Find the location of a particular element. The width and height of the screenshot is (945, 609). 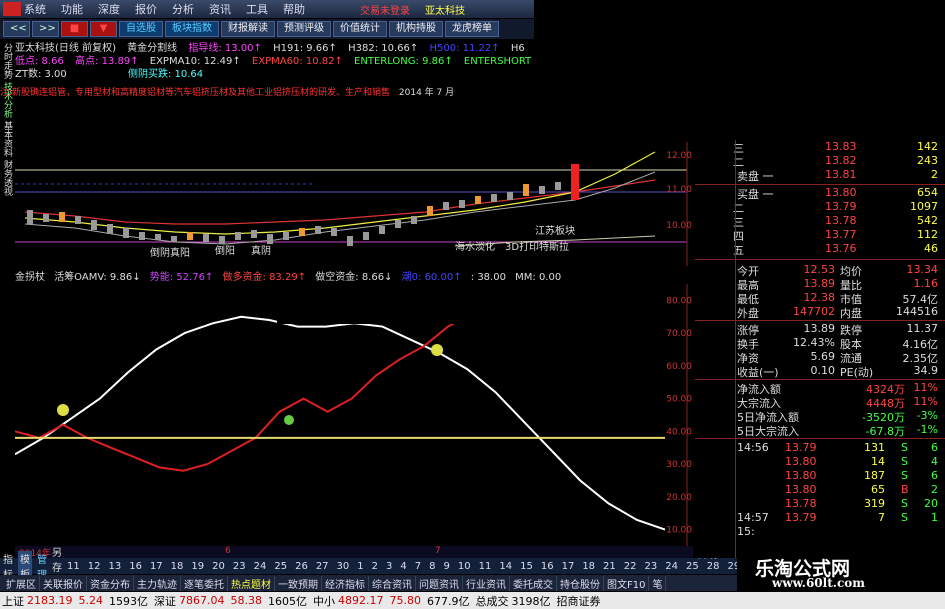

menu-quote: 报价 is located at coordinates (146, 9).